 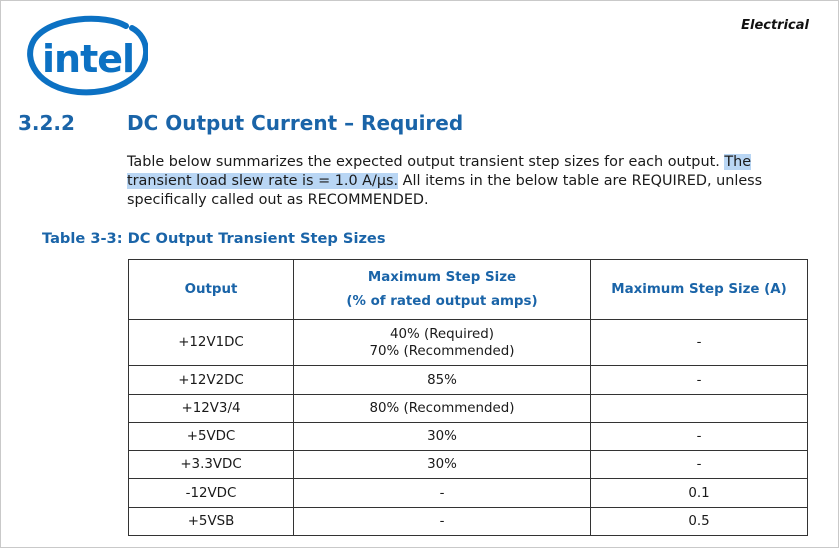 I want to click on table-row: +12V1DC 40% (Required) 70% (Recommended) -, so click(x=468, y=342).